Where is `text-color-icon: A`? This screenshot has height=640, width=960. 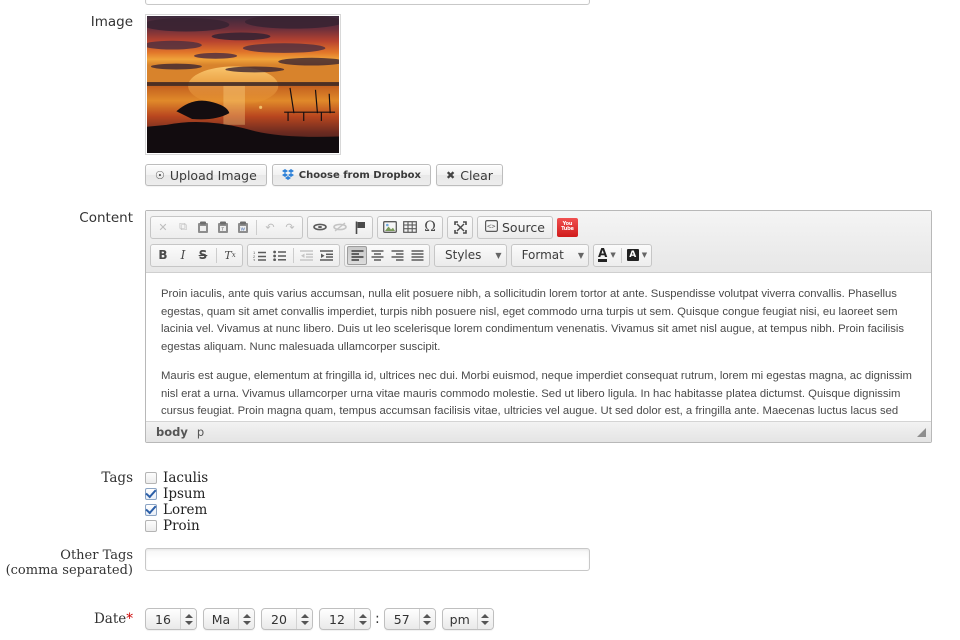 text-color-icon: A is located at coordinates (603, 254).